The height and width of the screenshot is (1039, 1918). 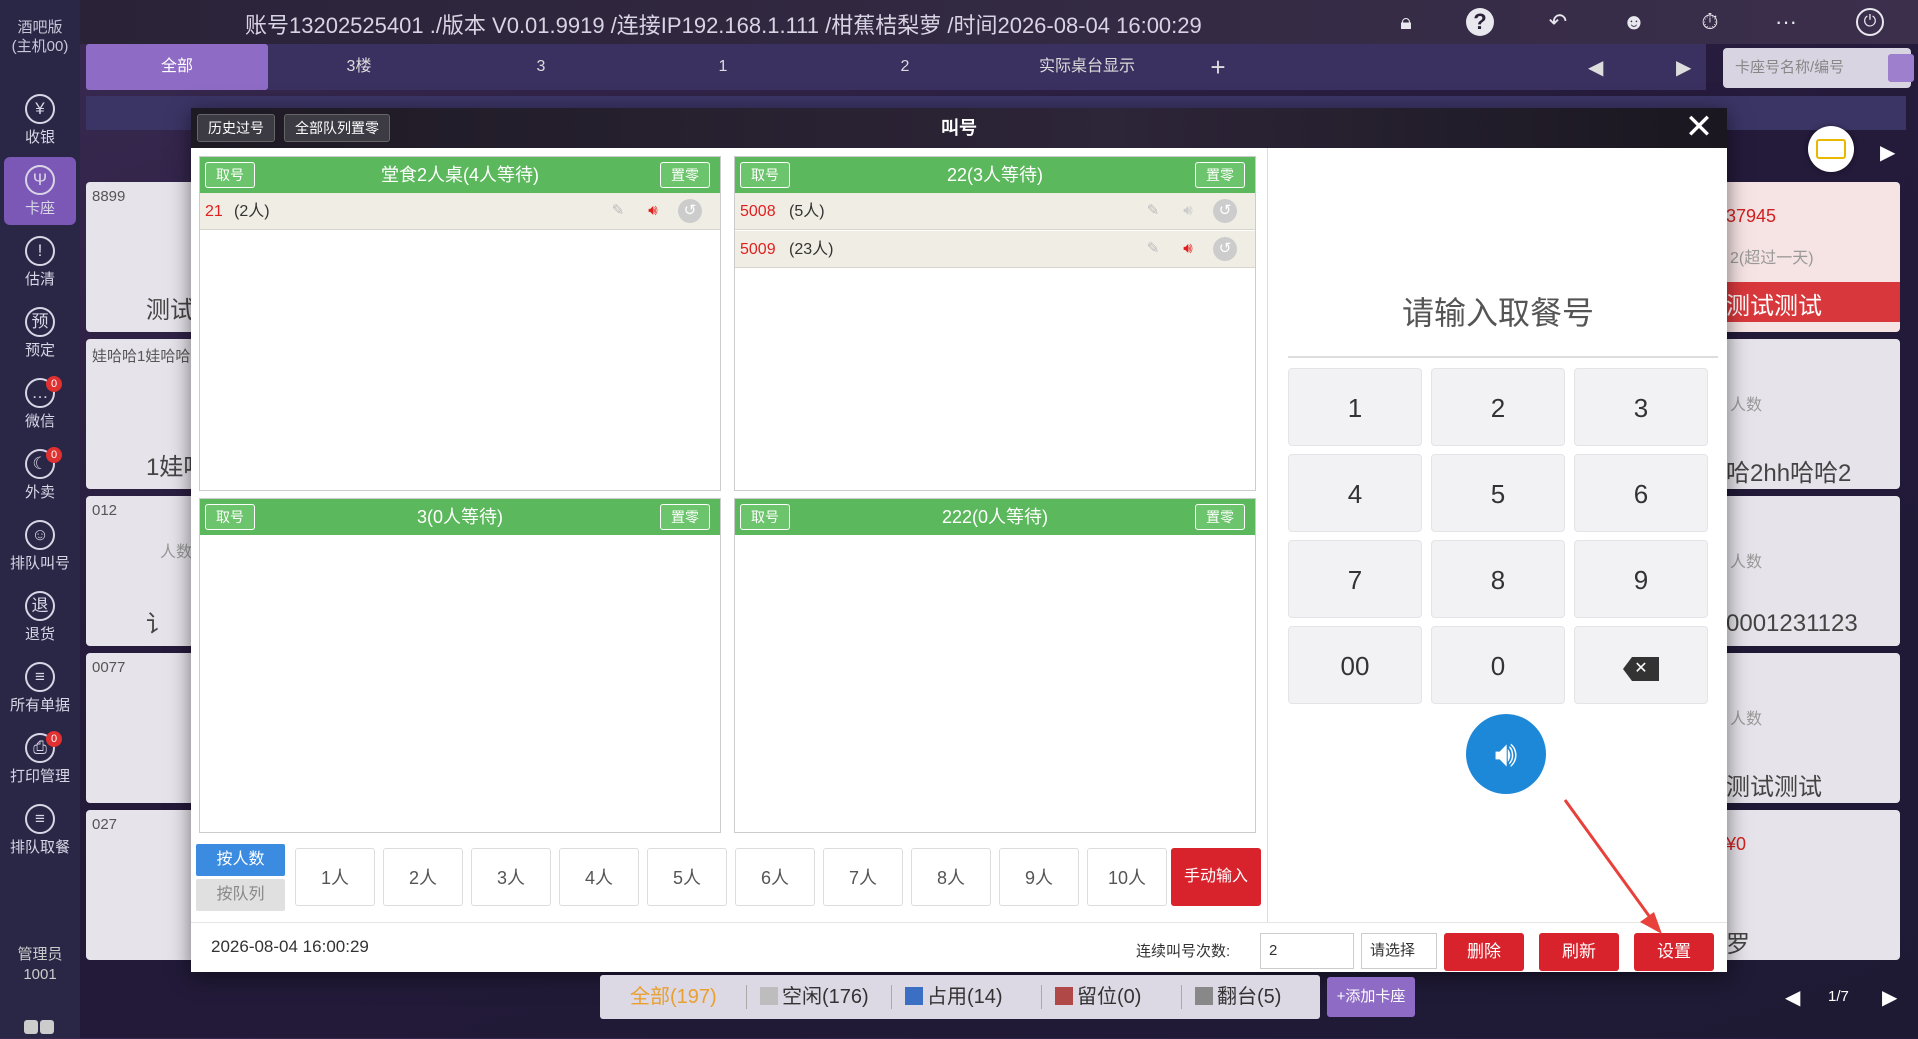 I want to click on reset-all-queues-button: 全部队列置零, so click(x=337, y=128).